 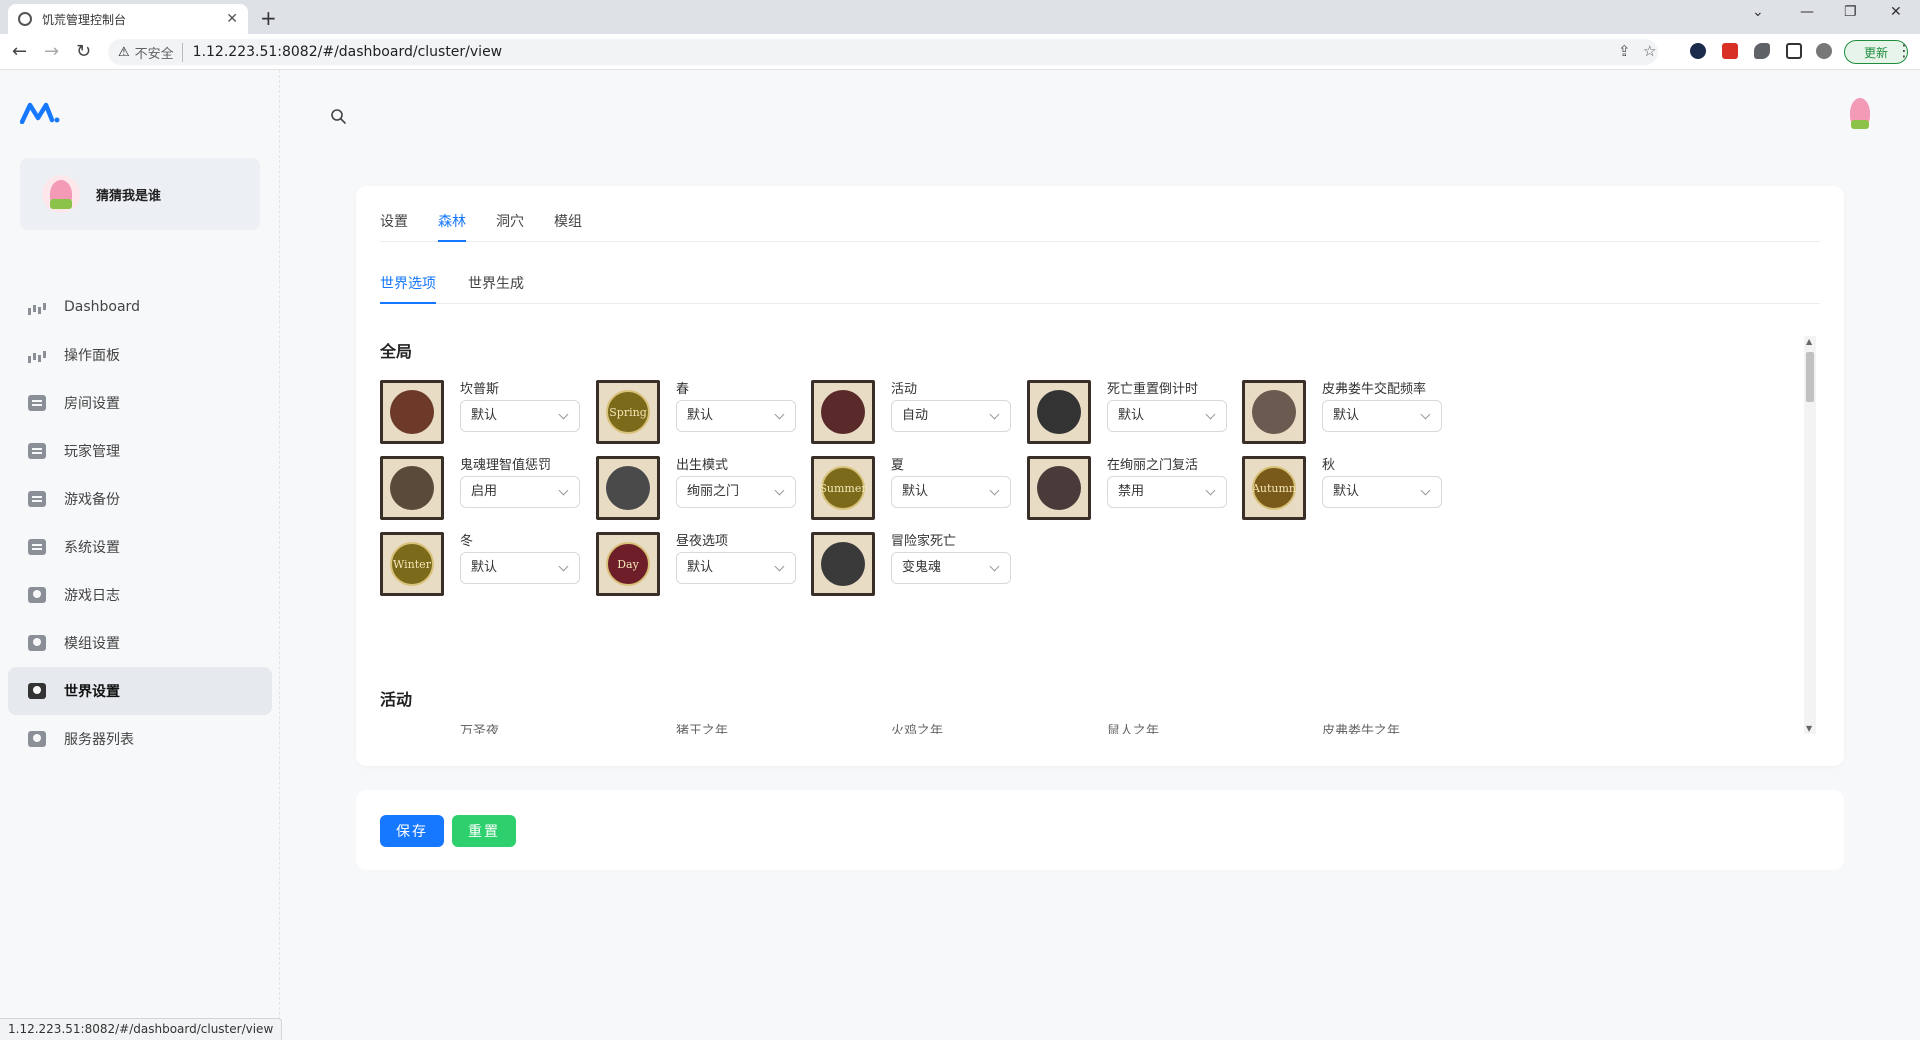 What do you see at coordinates (1904, 50) in the screenshot?
I see `more-menu-icon: ⋮` at bounding box center [1904, 50].